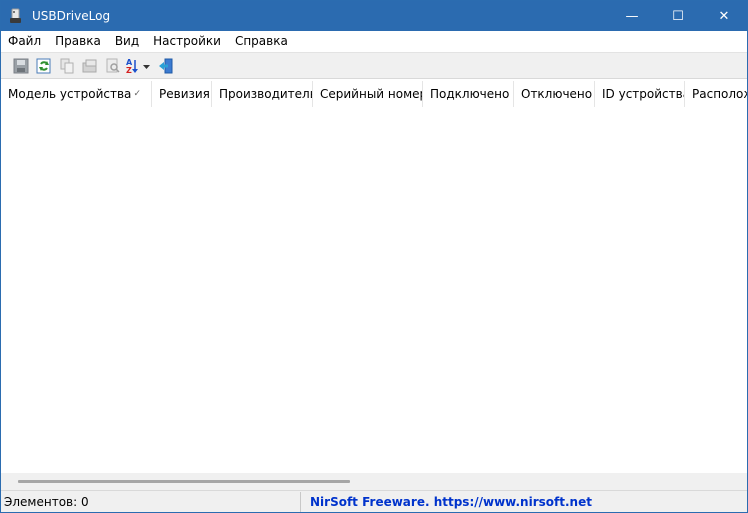 The width and height of the screenshot is (748, 513). I want to click on menu-view: Вид, so click(127, 41).